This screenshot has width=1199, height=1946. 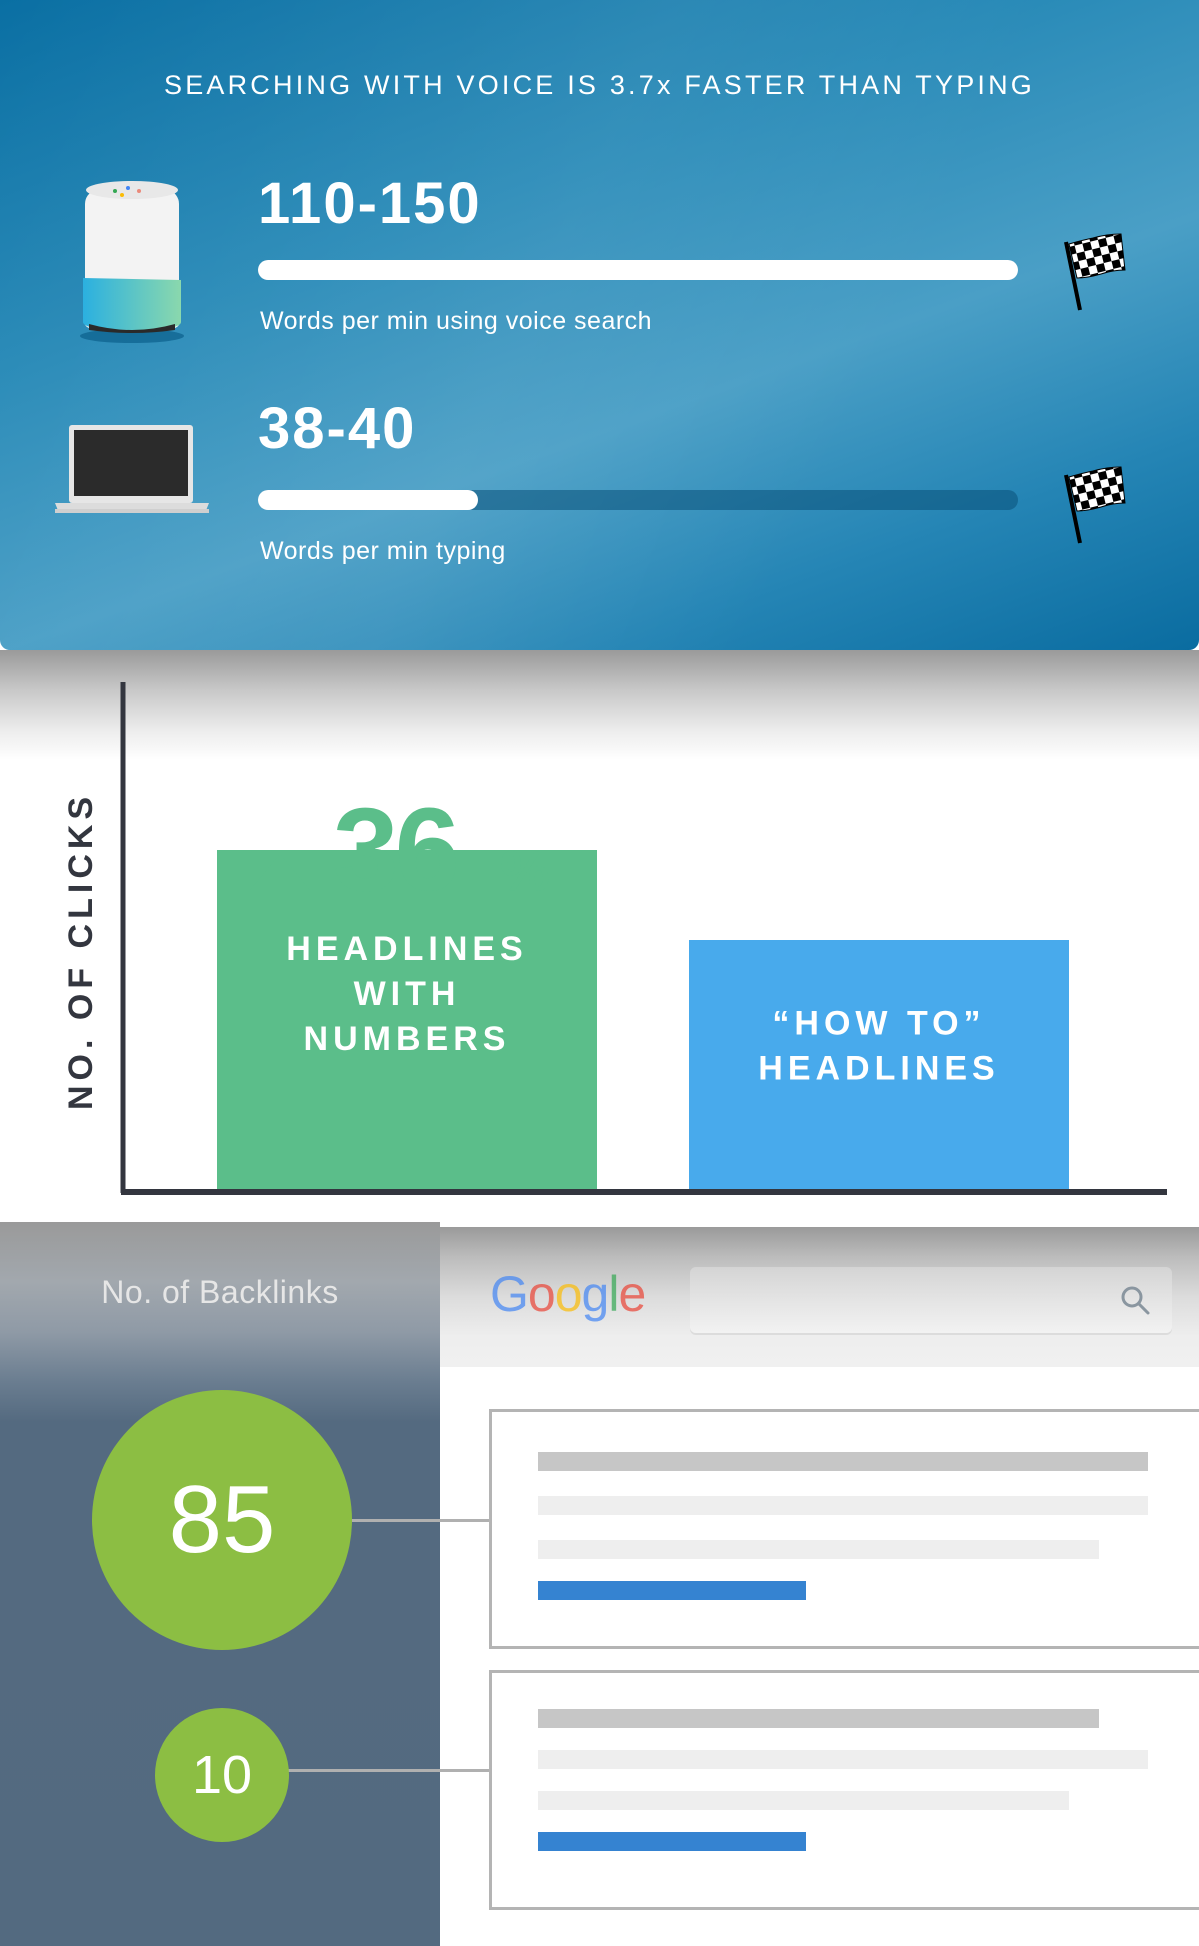 What do you see at coordinates (878, 1024) in the screenshot?
I see `bar-label-line: “HOW TO”` at bounding box center [878, 1024].